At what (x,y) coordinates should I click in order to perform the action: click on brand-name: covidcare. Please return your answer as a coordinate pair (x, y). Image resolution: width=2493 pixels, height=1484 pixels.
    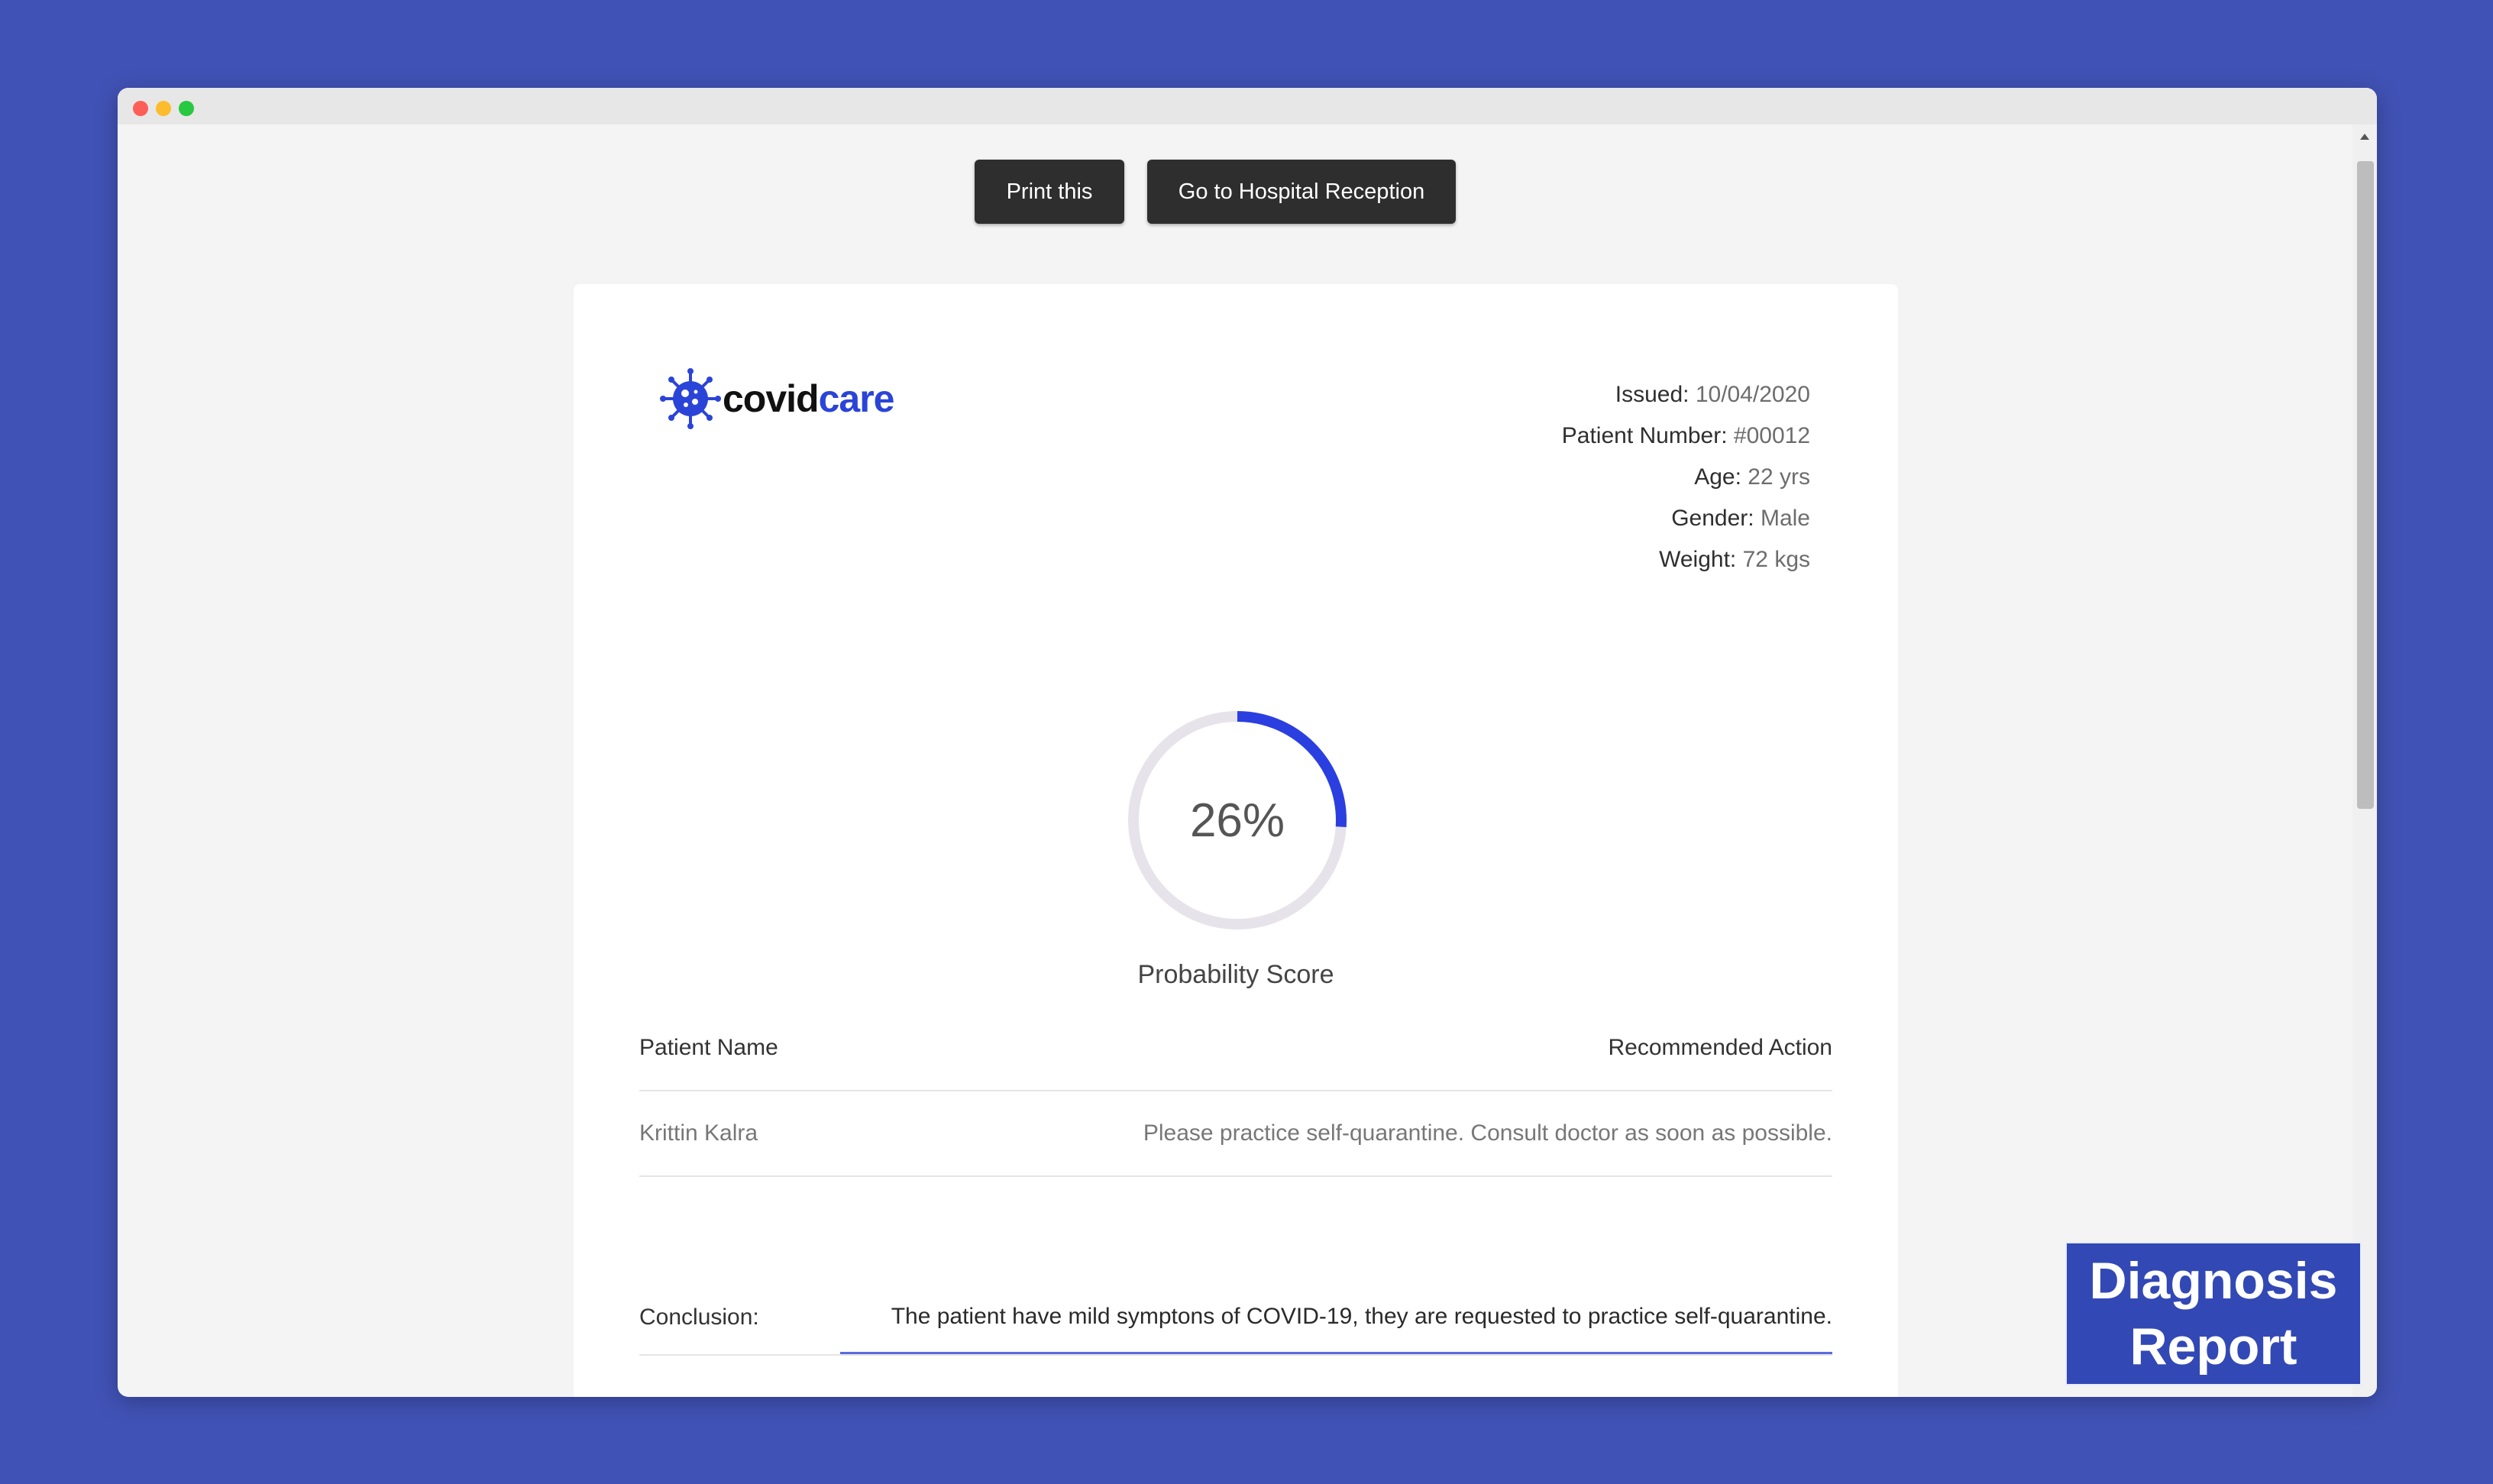
    Looking at the image, I should click on (808, 398).